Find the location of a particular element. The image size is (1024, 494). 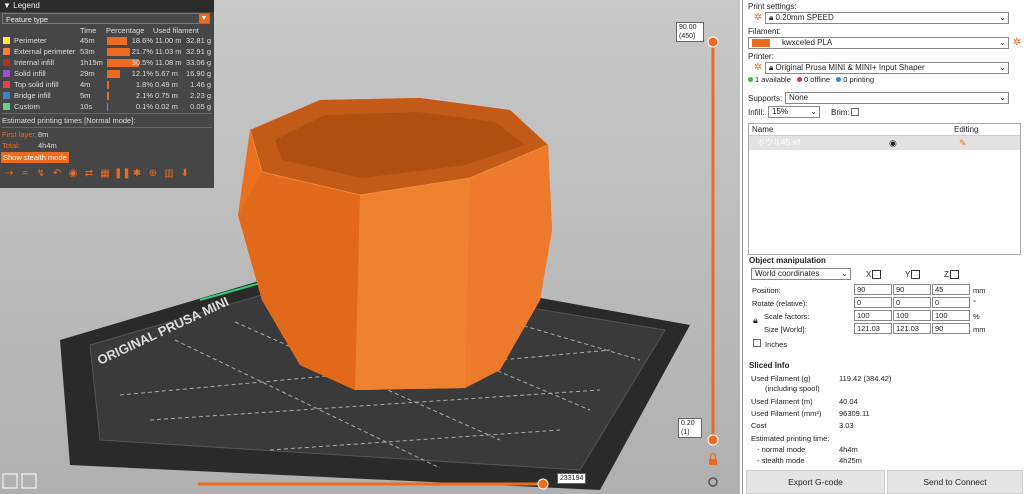

legend-row: Top solid infill 4m 1.8% 0.49 m 1.46 g is located at coordinates (108, 85).